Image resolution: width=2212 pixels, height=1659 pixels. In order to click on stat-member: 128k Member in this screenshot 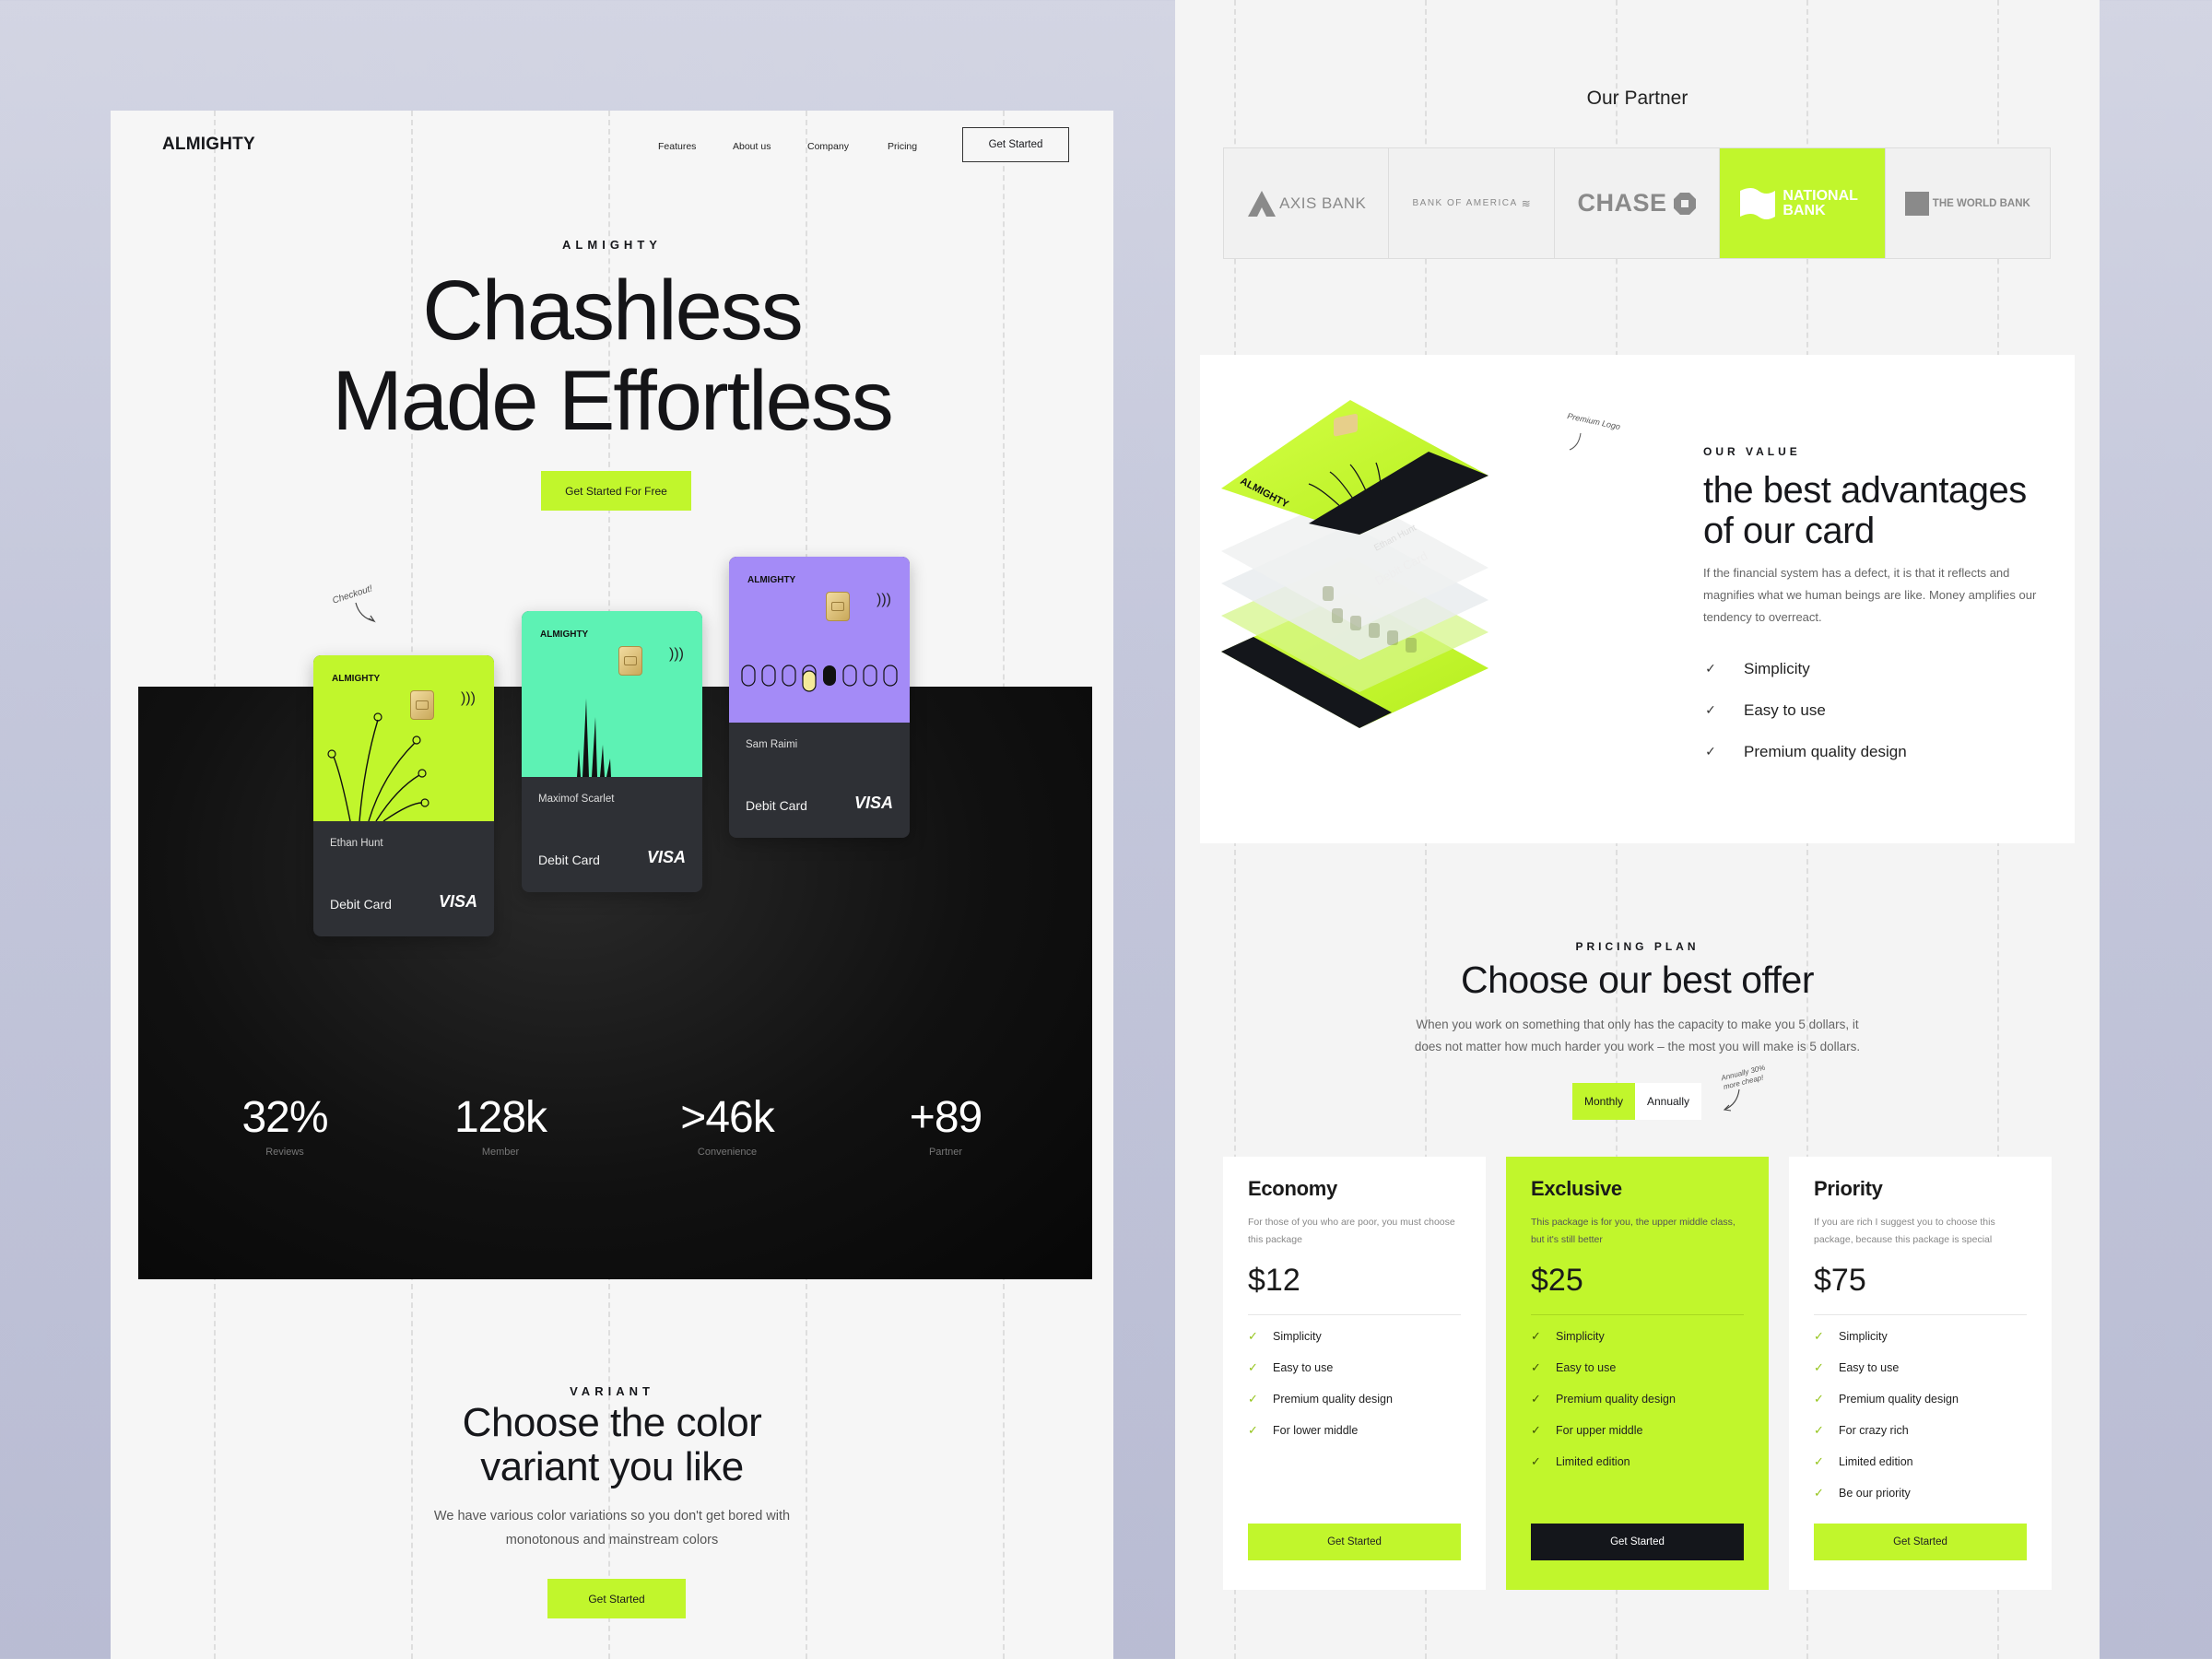, I will do `click(500, 1125)`.